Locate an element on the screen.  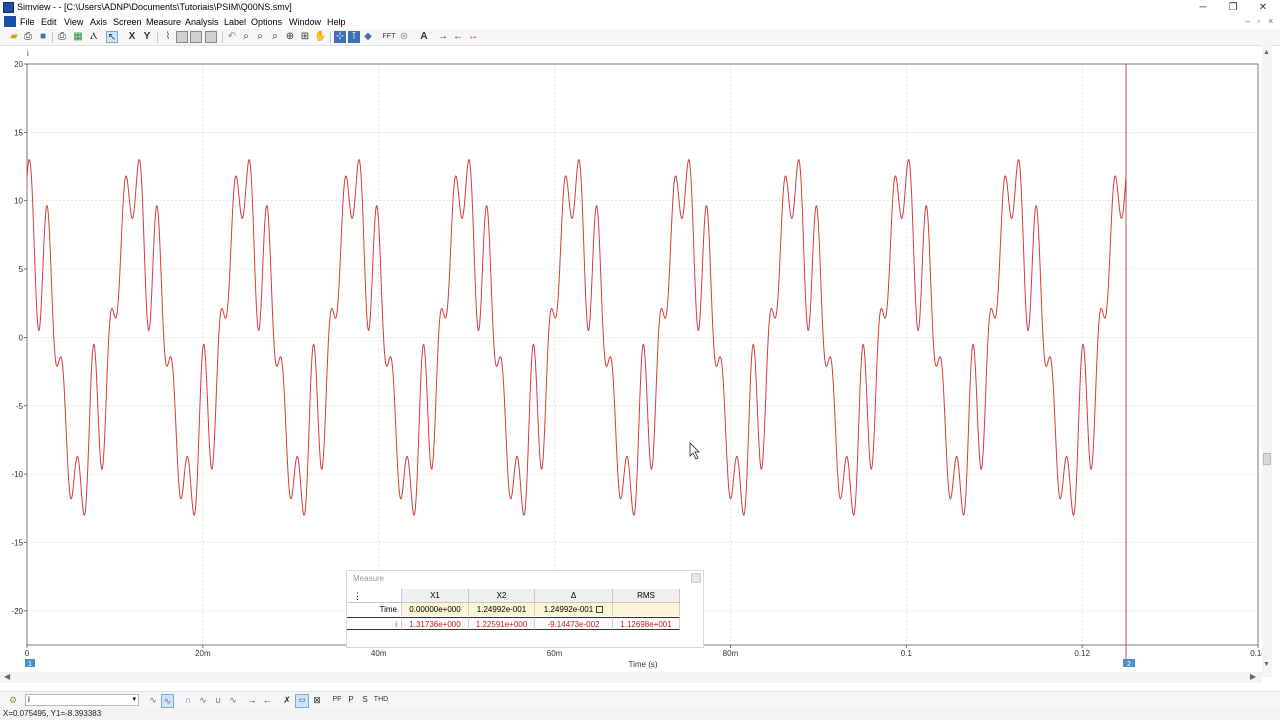
menu-view: View is located at coordinates (73, 22).